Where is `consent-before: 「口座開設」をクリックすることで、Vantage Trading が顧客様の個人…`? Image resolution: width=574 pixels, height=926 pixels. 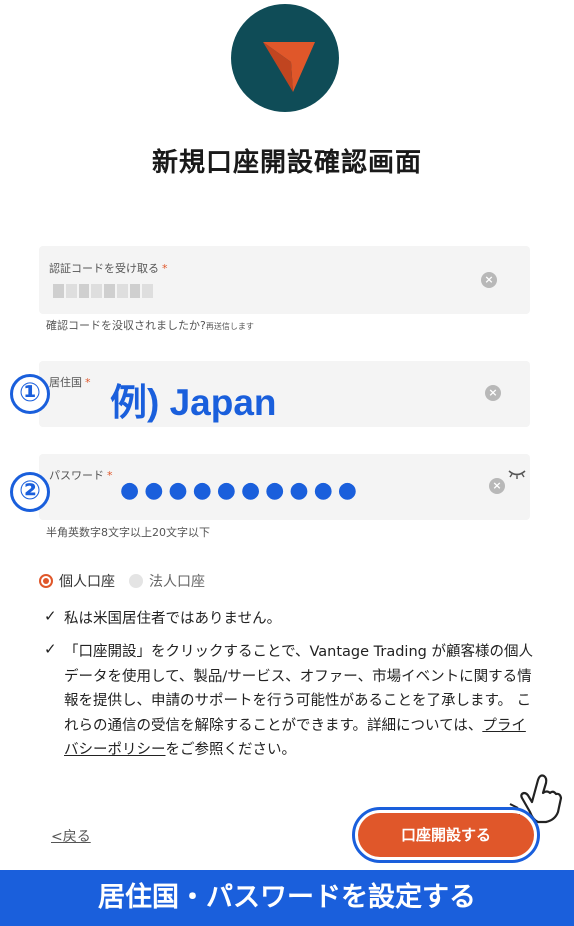
consent-before: 「口座開設」をクリックすることで、Vantage Trading が顧客様の個人… is located at coordinates (298, 689).